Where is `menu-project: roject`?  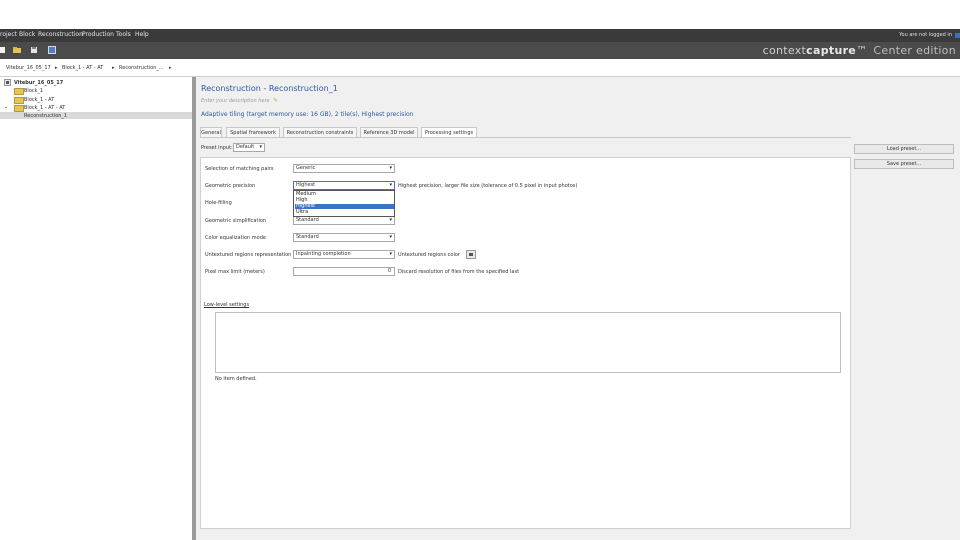 menu-project: roject is located at coordinates (8, 34).